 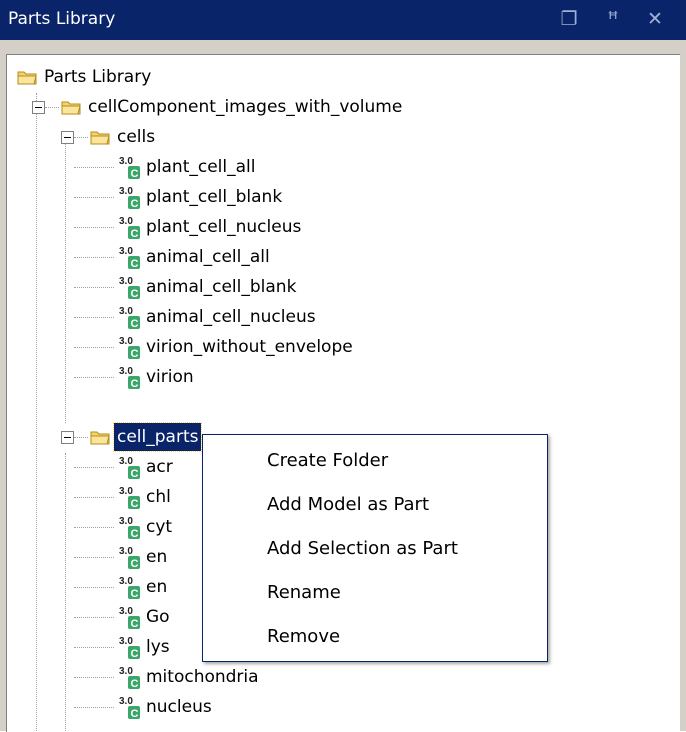 I want to click on menu-item-add-selection-as-part: Add Selection as Part, so click(x=375, y=549).